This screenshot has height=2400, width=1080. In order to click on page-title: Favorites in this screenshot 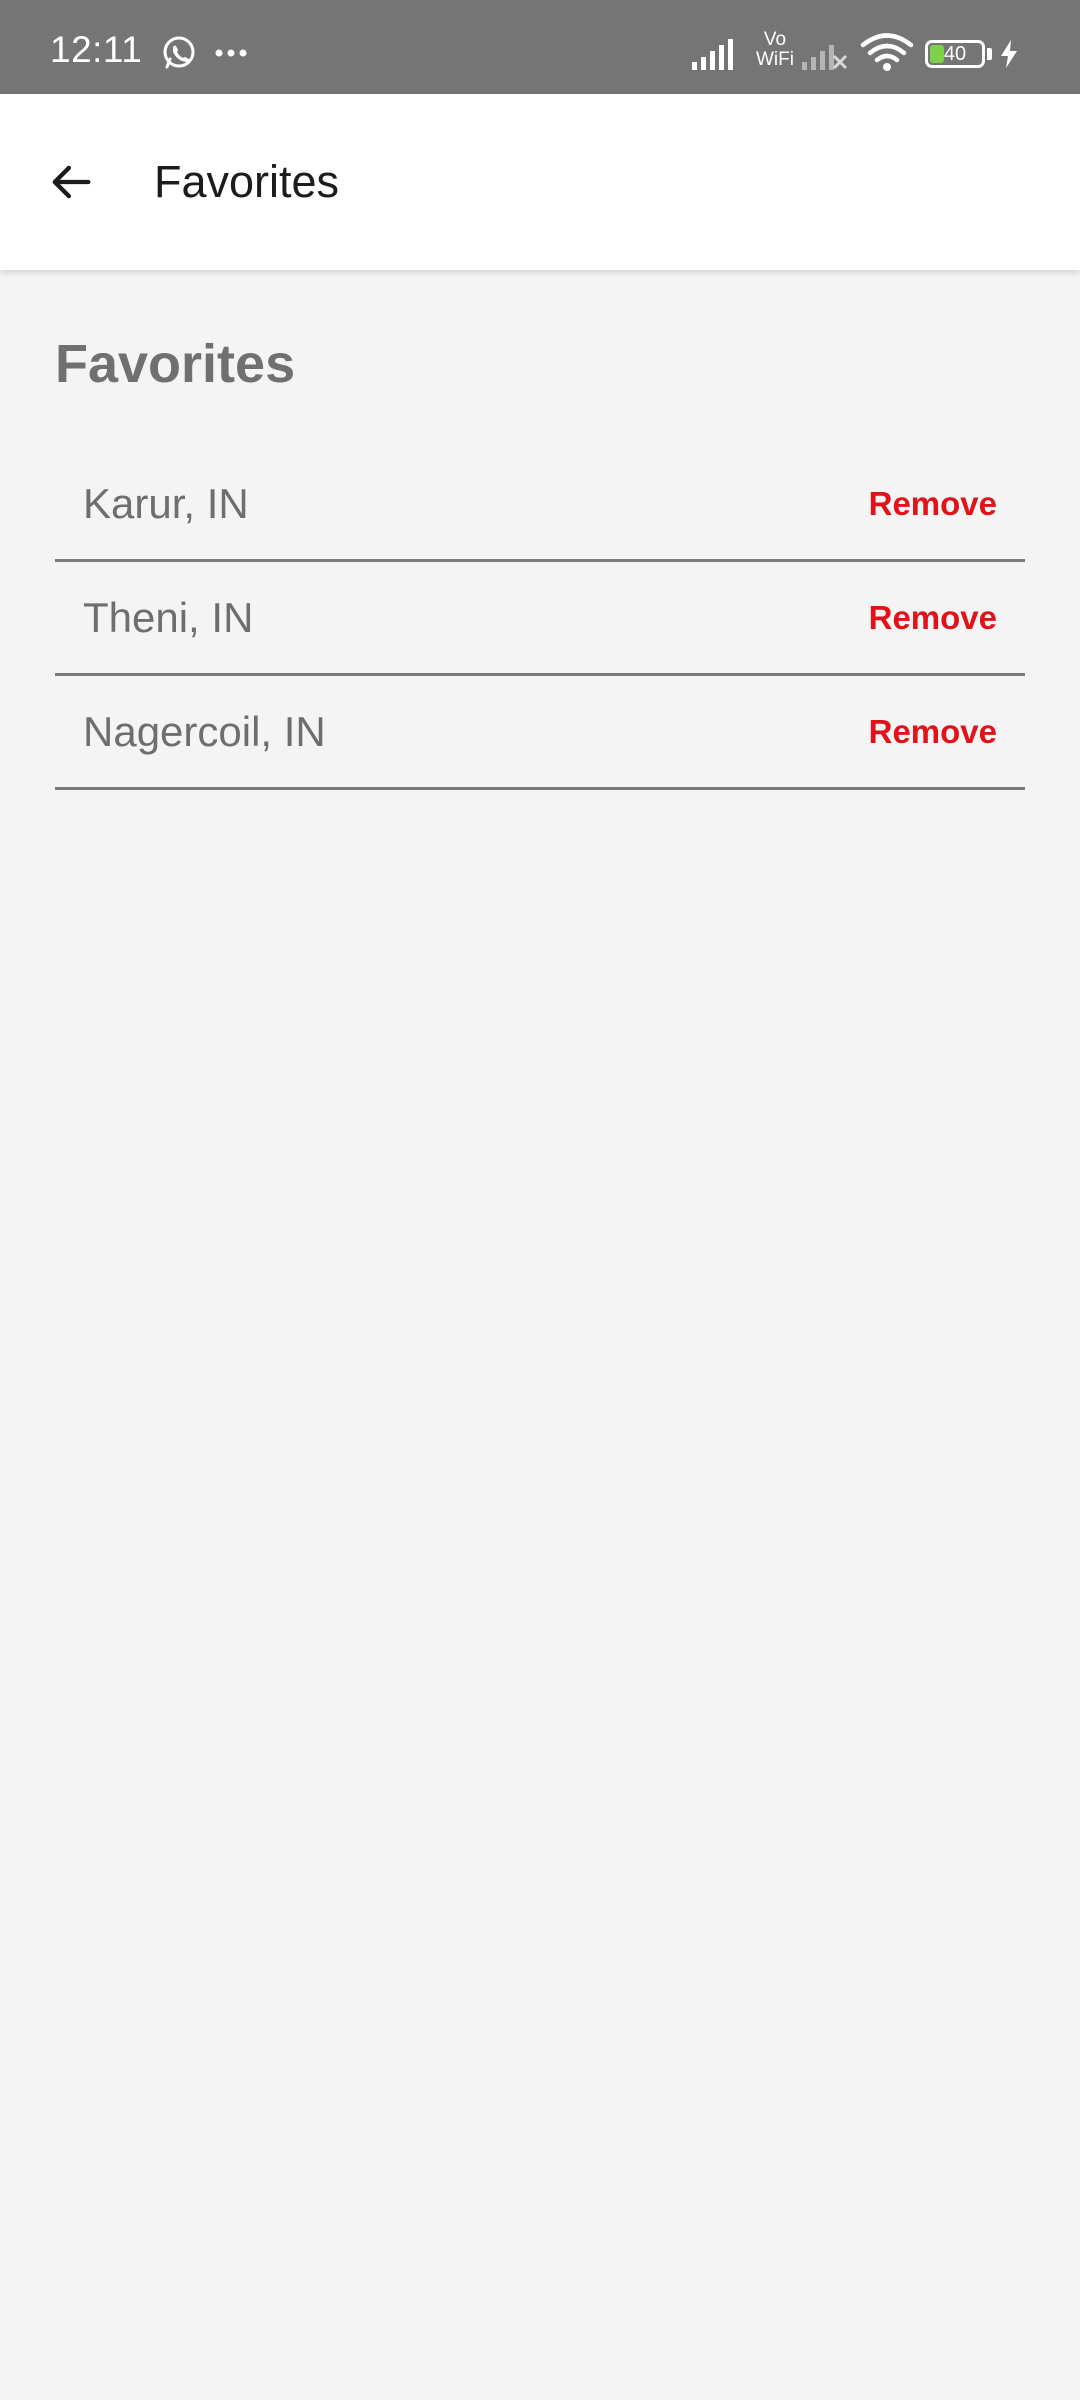, I will do `click(175, 364)`.